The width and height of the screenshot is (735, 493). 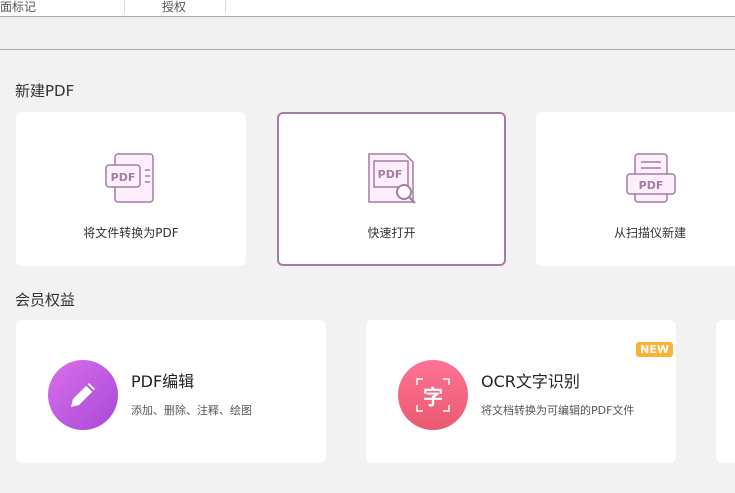 What do you see at coordinates (174, 7) in the screenshot?
I see `tab-license: 授权` at bounding box center [174, 7].